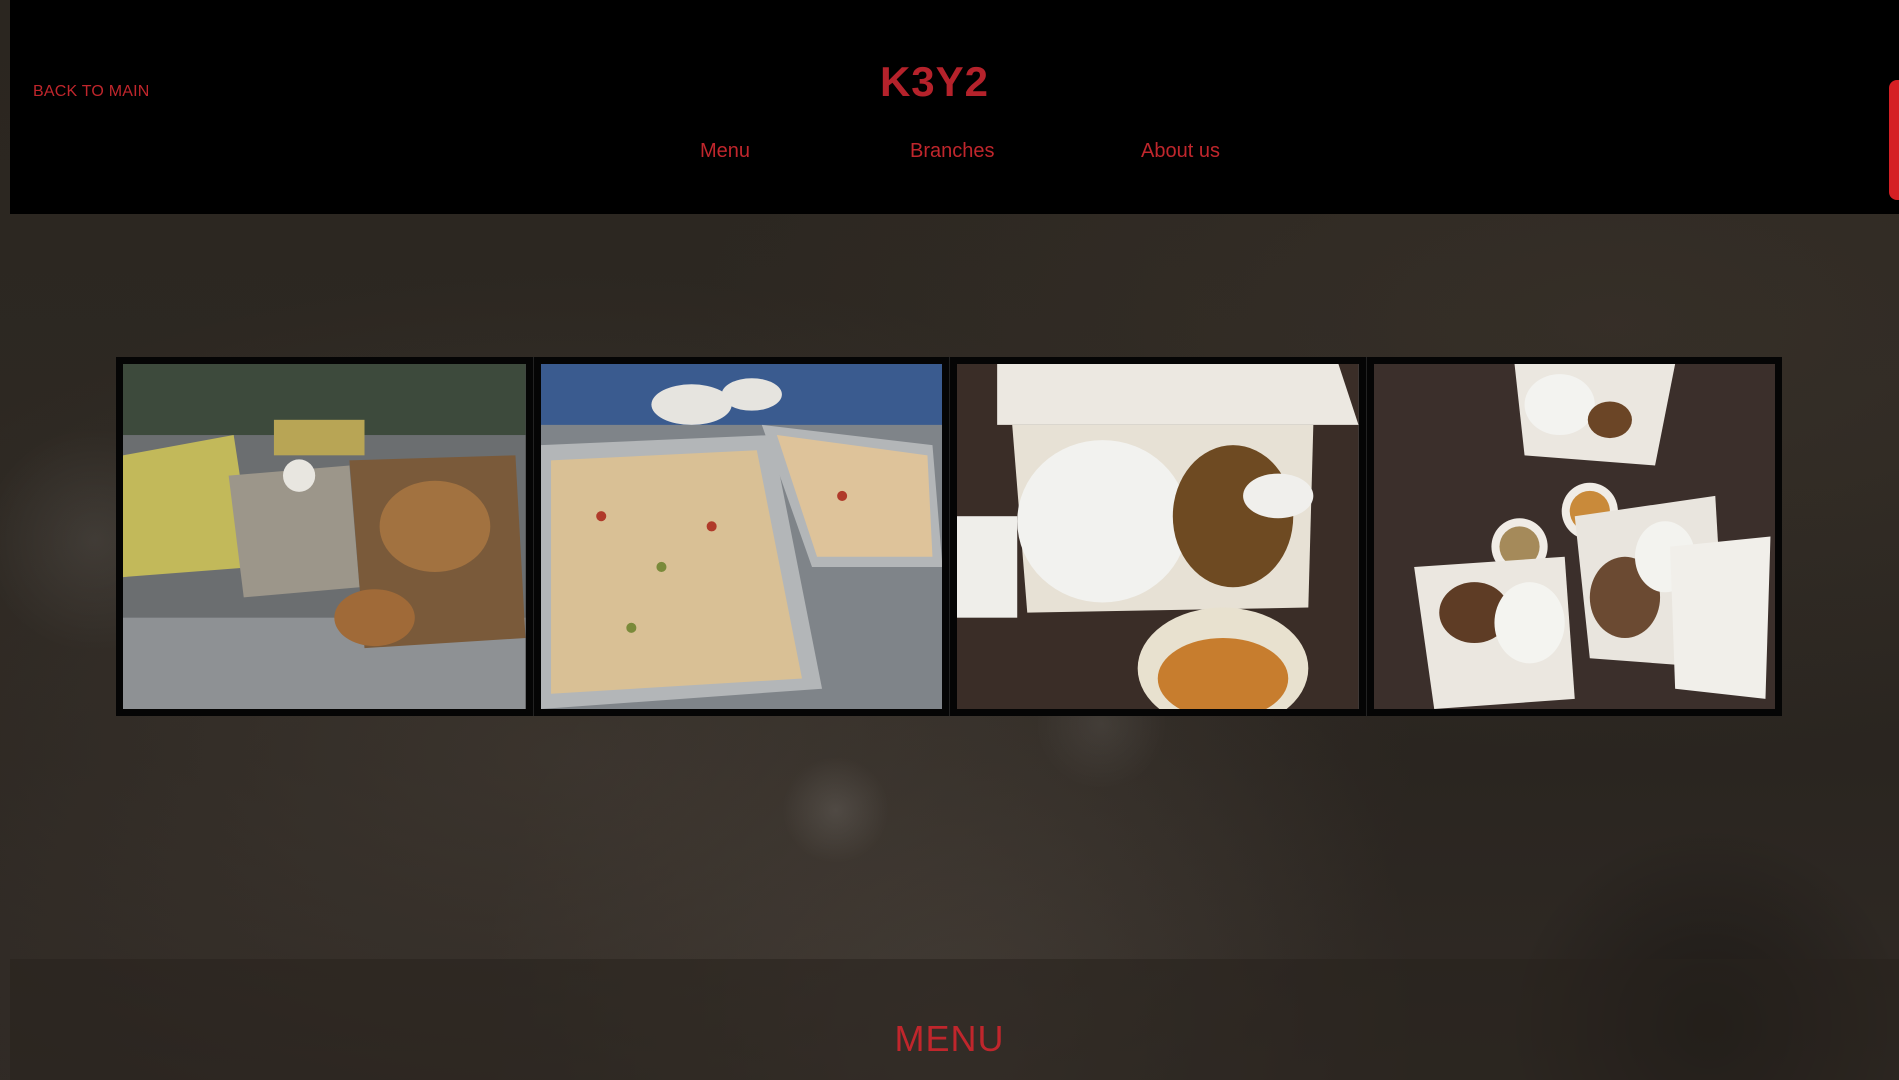 This screenshot has height=1080, width=1899. What do you see at coordinates (934, 81) in the screenshot?
I see `brand-title: K3Y2` at bounding box center [934, 81].